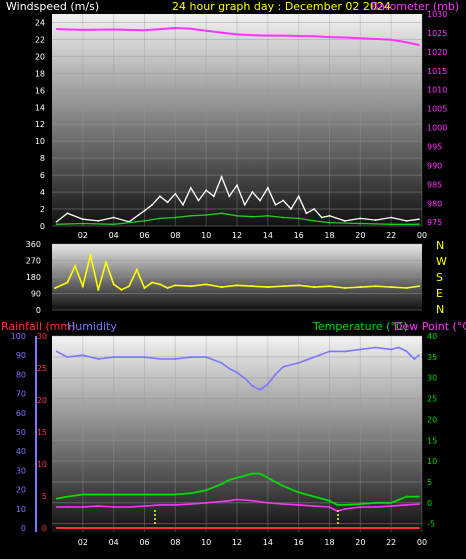 Image resolution: width=466 pixels, height=559 pixels. What do you see at coordinates (42, 158) in the screenshot?
I see `windspeed-tick-label: 8` at bounding box center [42, 158].